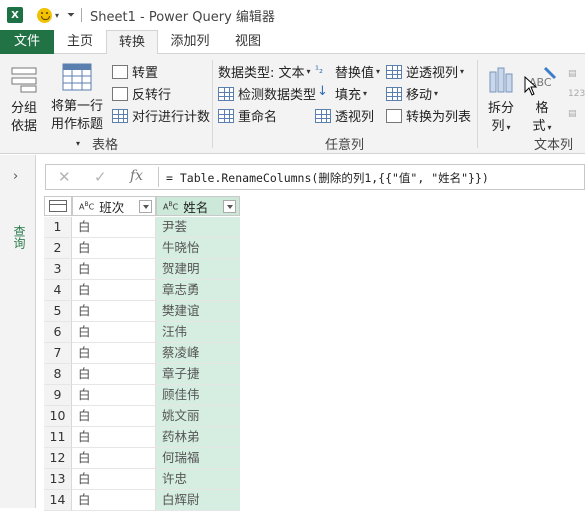 This screenshot has height=511, width=585. What do you see at coordinates (136, 176) in the screenshot?
I see `fx-icon: fx` at bounding box center [136, 176].